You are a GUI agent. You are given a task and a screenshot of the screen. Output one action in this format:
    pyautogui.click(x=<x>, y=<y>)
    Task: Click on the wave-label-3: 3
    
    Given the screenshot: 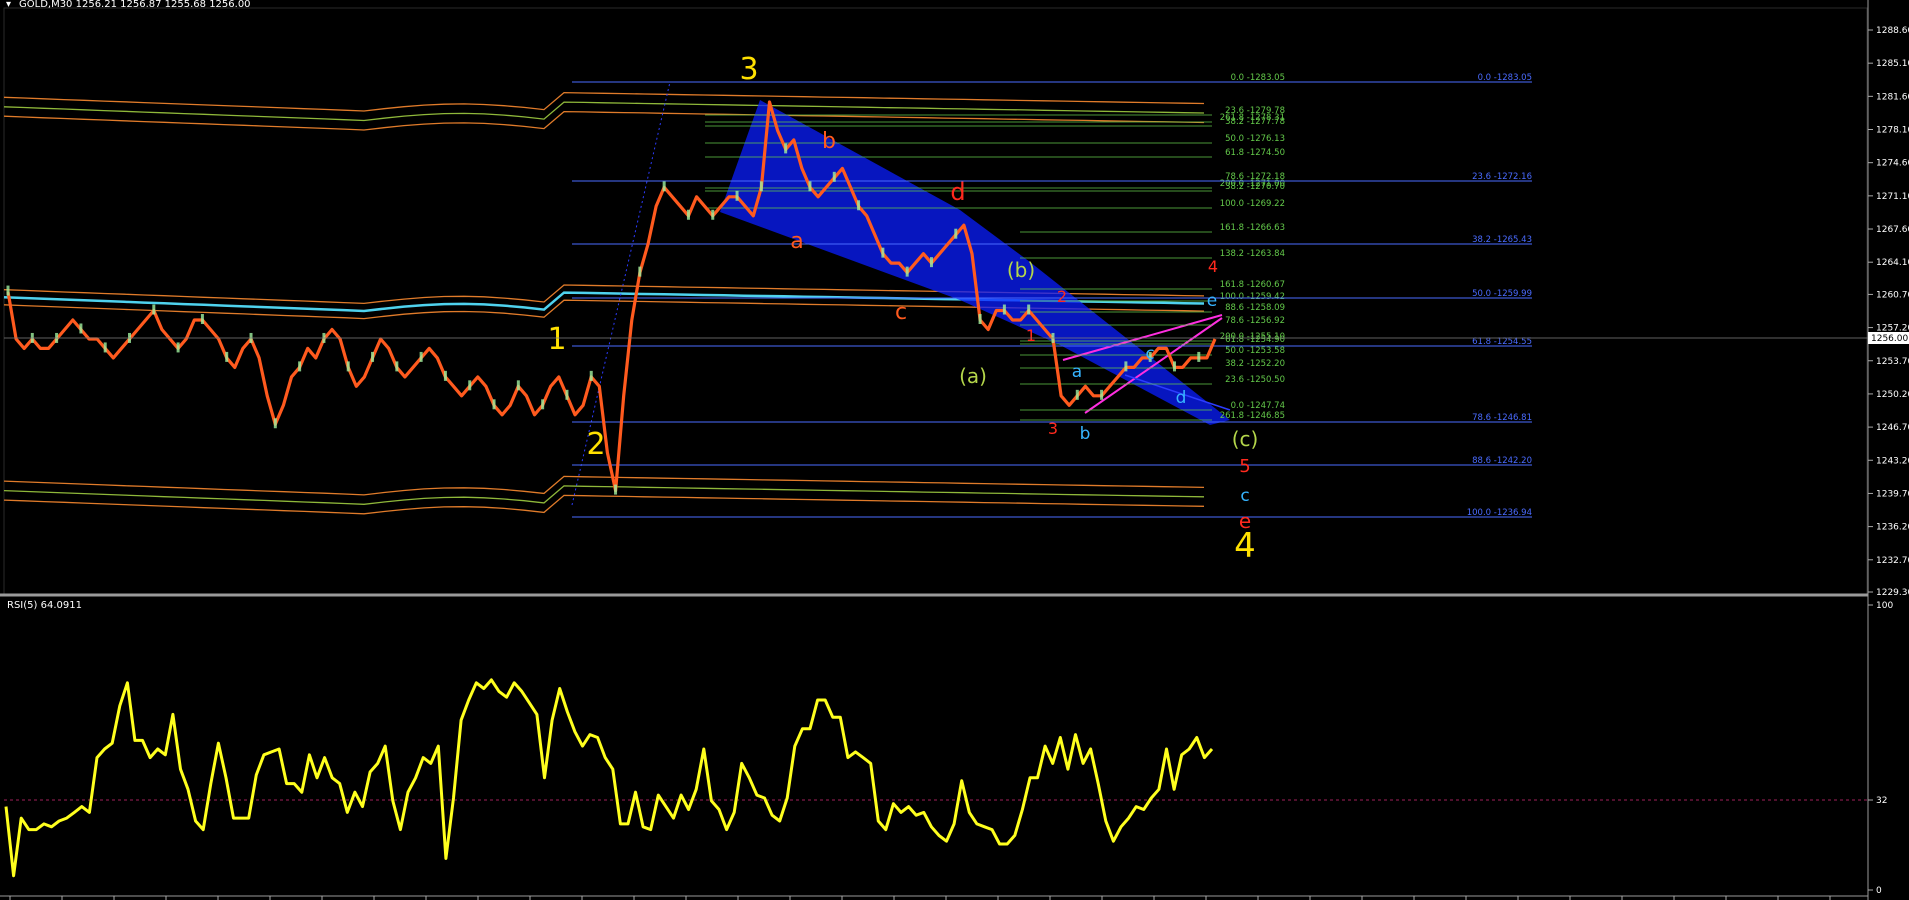 What is the action you would take?
    pyautogui.click(x=748, y=69)
    